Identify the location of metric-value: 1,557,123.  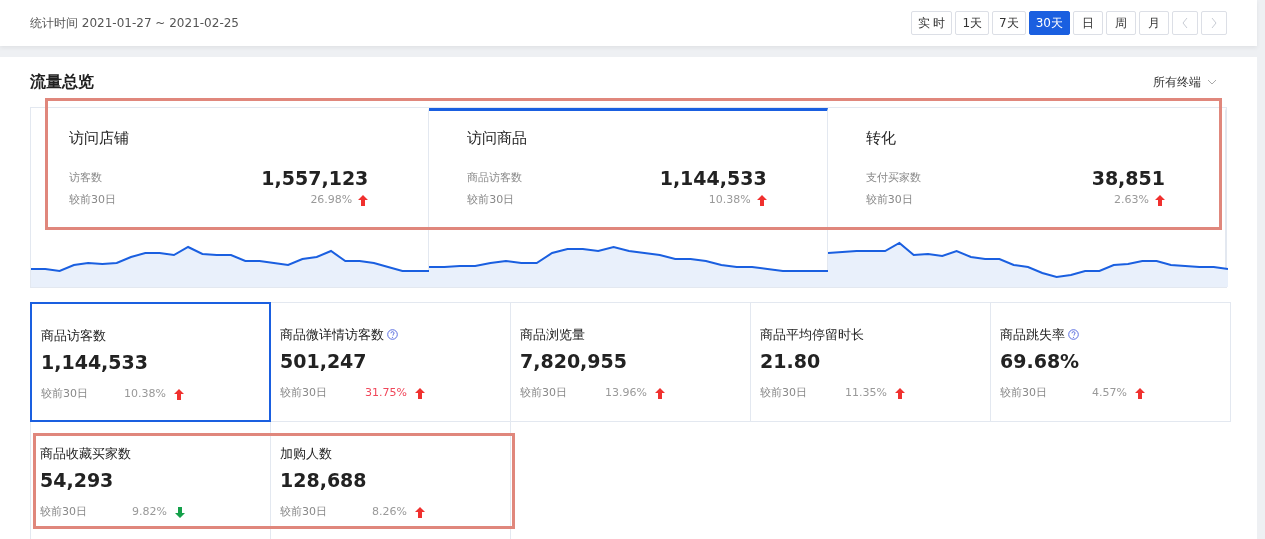
(315, 178).